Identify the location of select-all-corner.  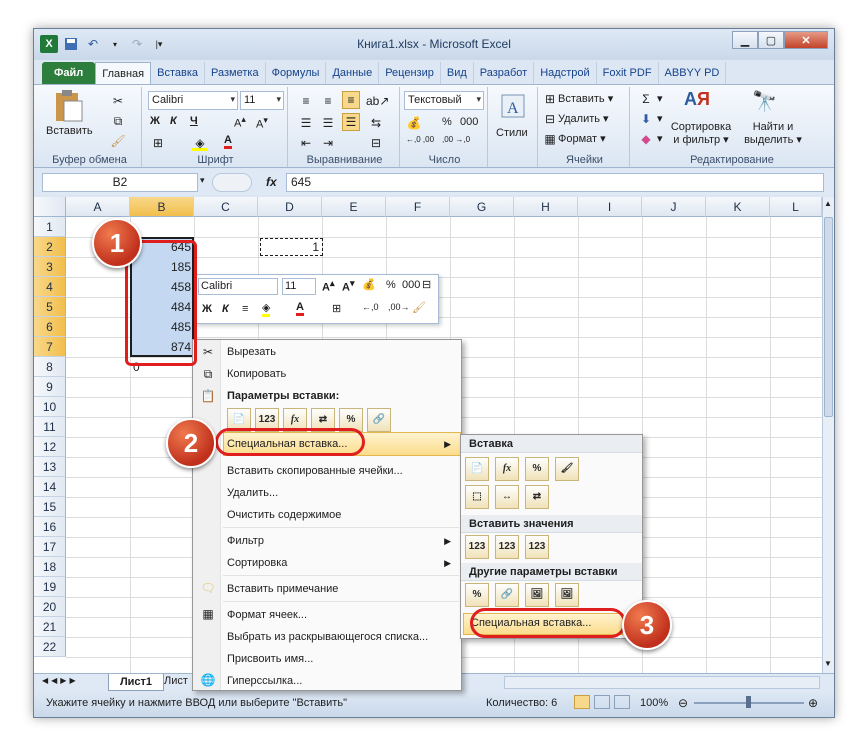
(50, 207).